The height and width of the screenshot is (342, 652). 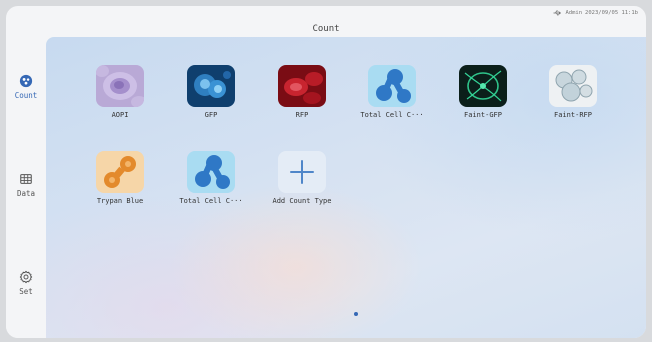 I want to click on rfp-cell-image, so click(x=302, y=86).